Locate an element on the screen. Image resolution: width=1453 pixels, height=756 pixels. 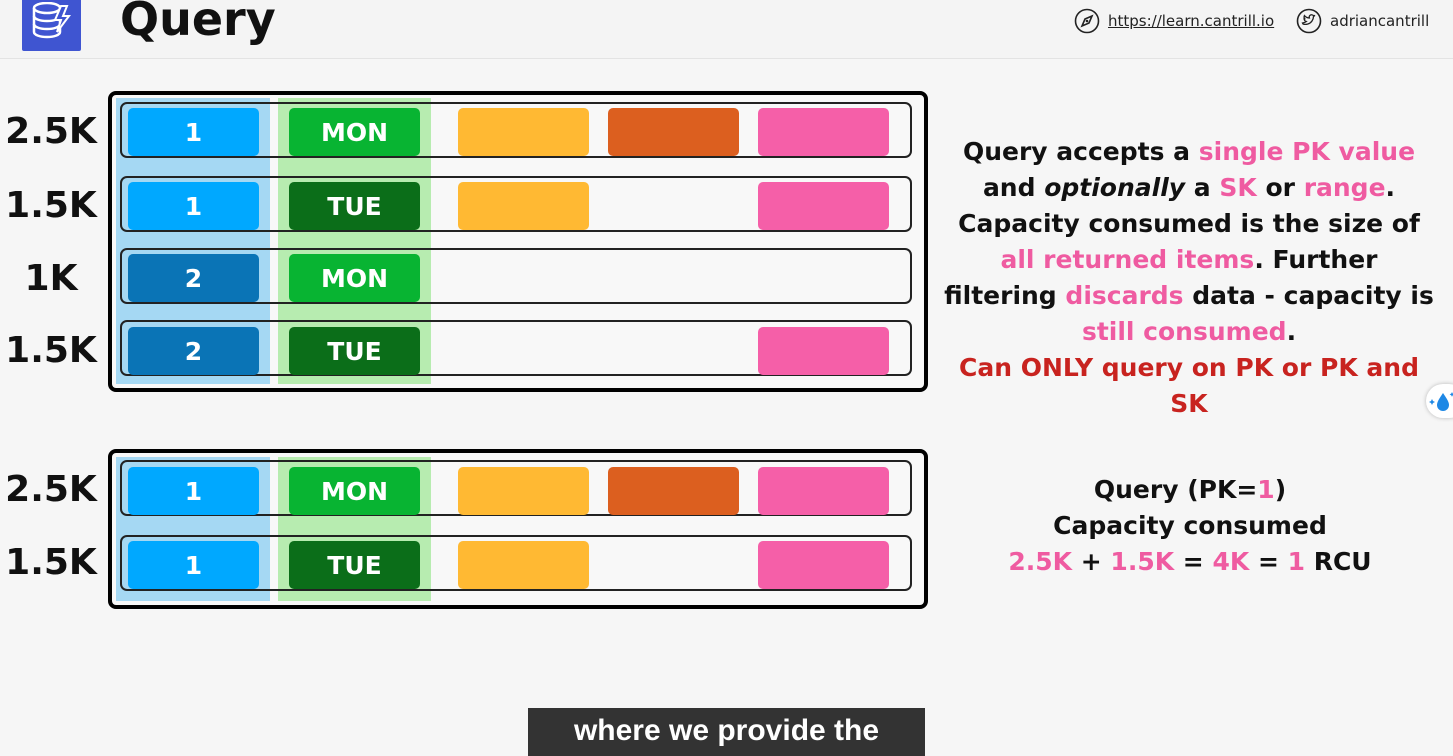
dynamodb-logo is located at coordinates (51, 25).